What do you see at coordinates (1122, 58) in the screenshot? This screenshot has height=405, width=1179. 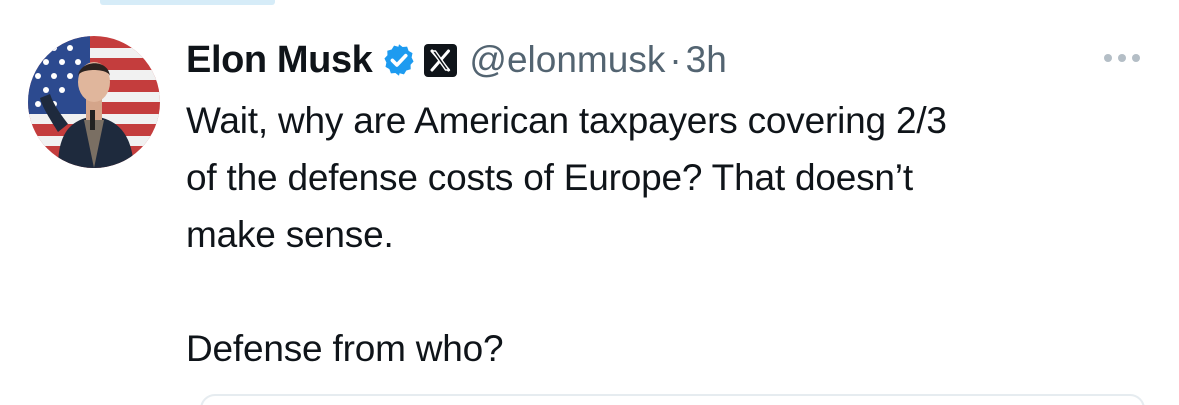 I see `more-options-icon` at bounding box center [1122, 58].